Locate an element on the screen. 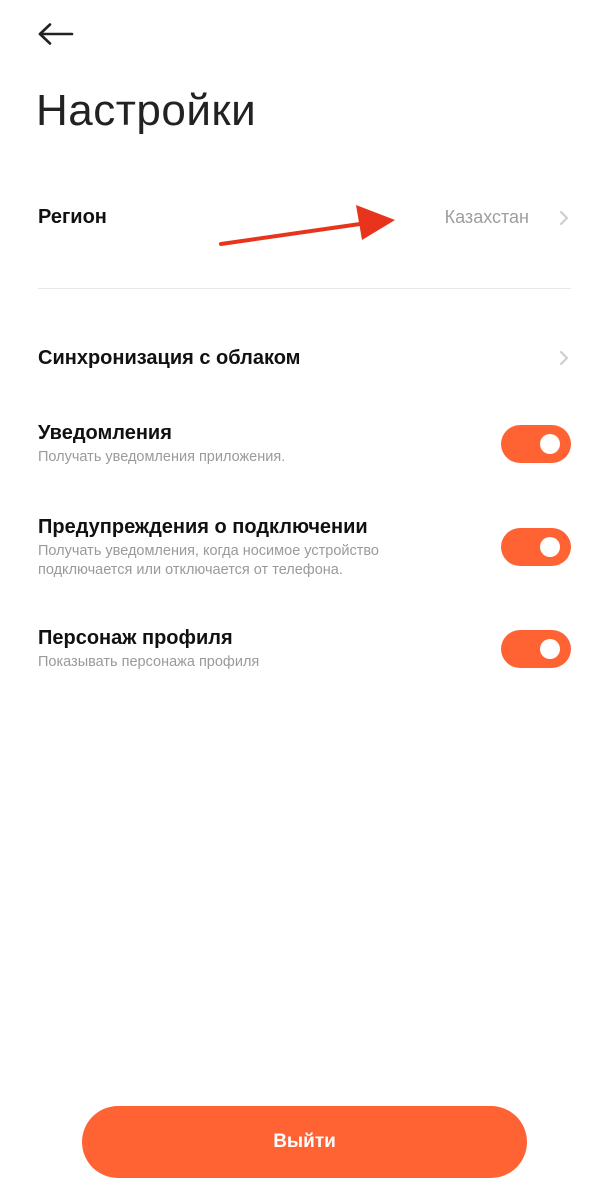  profile-character-toggle is located at coordinates (536, 649).